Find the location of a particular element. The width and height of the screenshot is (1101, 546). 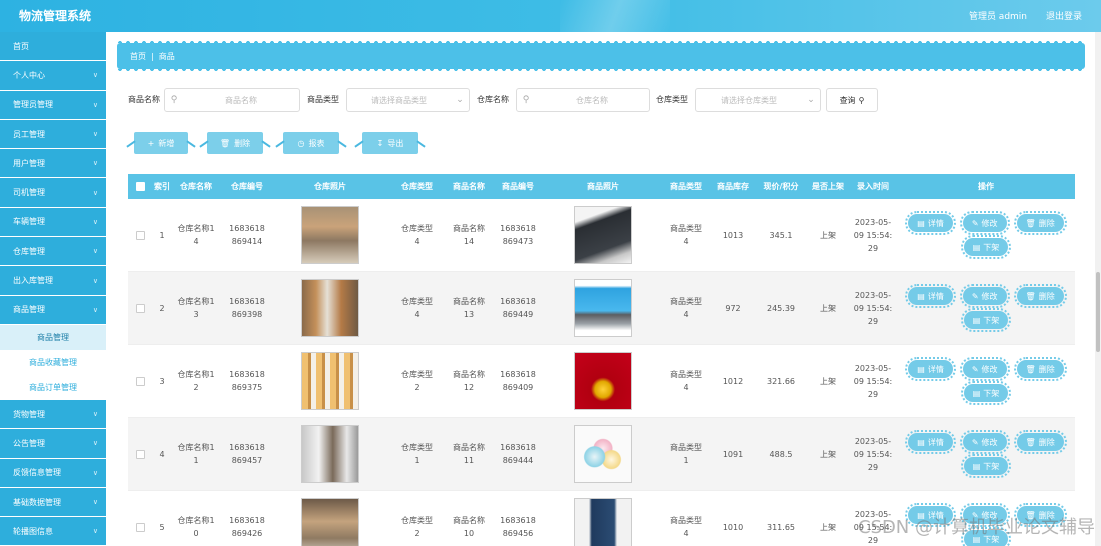

cell-goods-code-line: 869449 is located at coordinates (518, 314).